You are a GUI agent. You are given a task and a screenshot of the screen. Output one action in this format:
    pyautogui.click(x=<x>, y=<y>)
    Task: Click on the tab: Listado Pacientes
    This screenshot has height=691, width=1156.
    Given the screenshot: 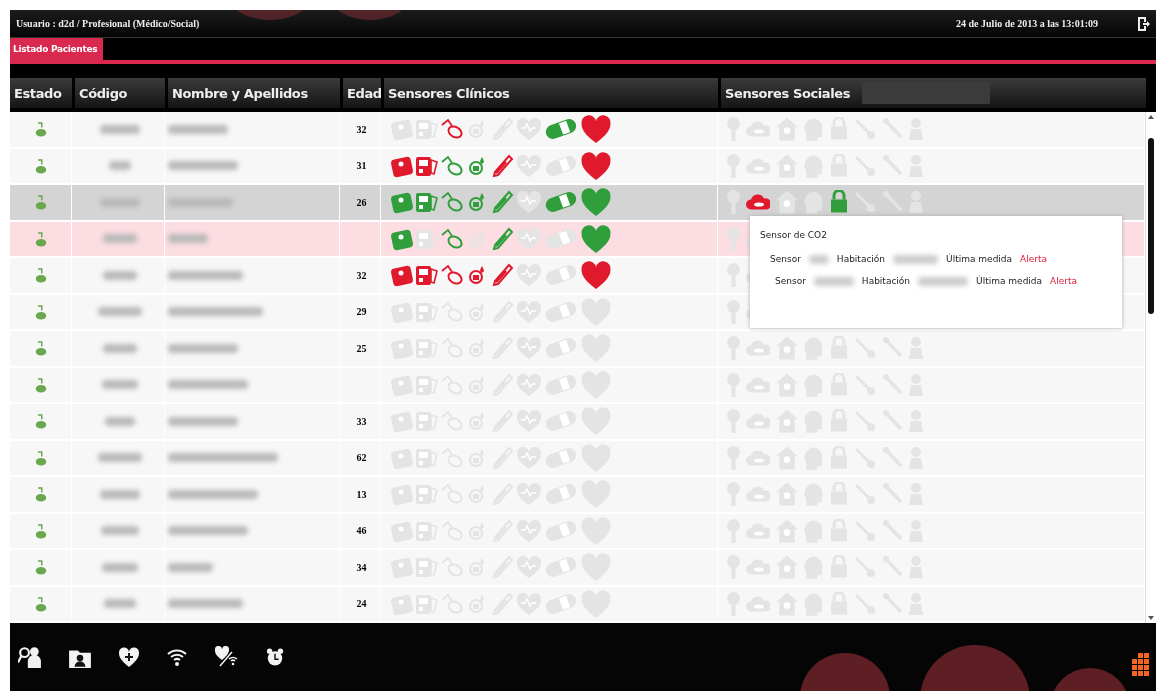 What is the action you would take?
    pyautogui.click(x=57, y=49)
    